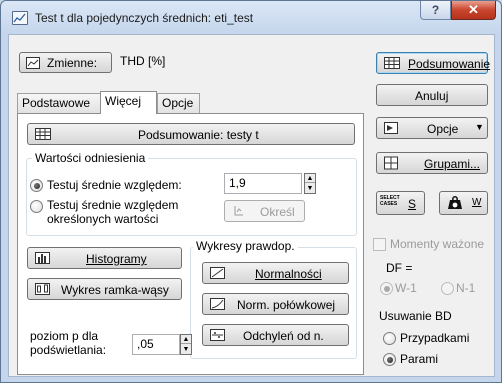 The height and width of the screenshot is (383, 502). What do you see at coordinates (90, 158) in the screenshot?
I see `reference-values-title: Wartości odniesienia` at bounding box center [90, 158].